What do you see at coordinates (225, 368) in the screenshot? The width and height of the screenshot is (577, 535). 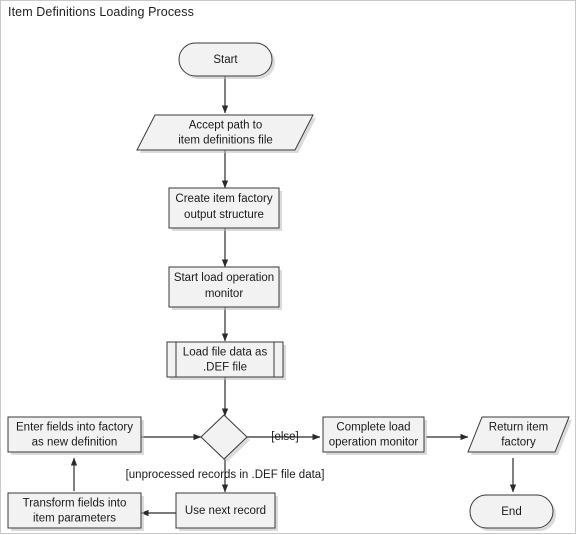 I see `load-file-line2: .DEF file` at bounding box center [225, 368].